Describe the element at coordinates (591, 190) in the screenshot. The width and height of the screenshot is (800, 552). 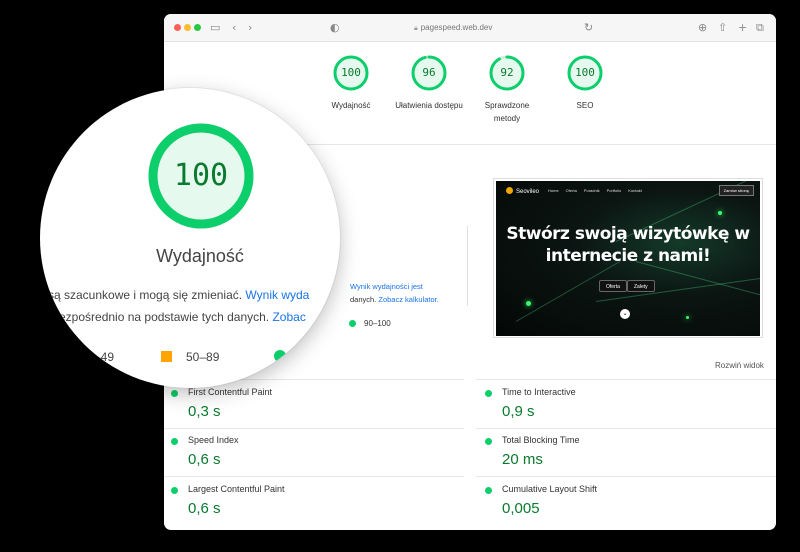
I see `site-nav-item: Poradnik` at that location.